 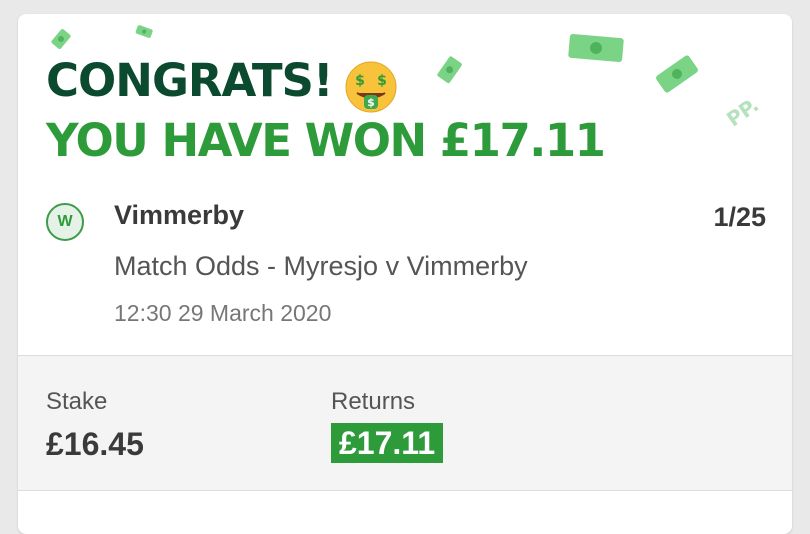 What do you see at coordinates (65, 222) in the screenshot?
I see `win-badge: W` at bounding box center [65, 222].